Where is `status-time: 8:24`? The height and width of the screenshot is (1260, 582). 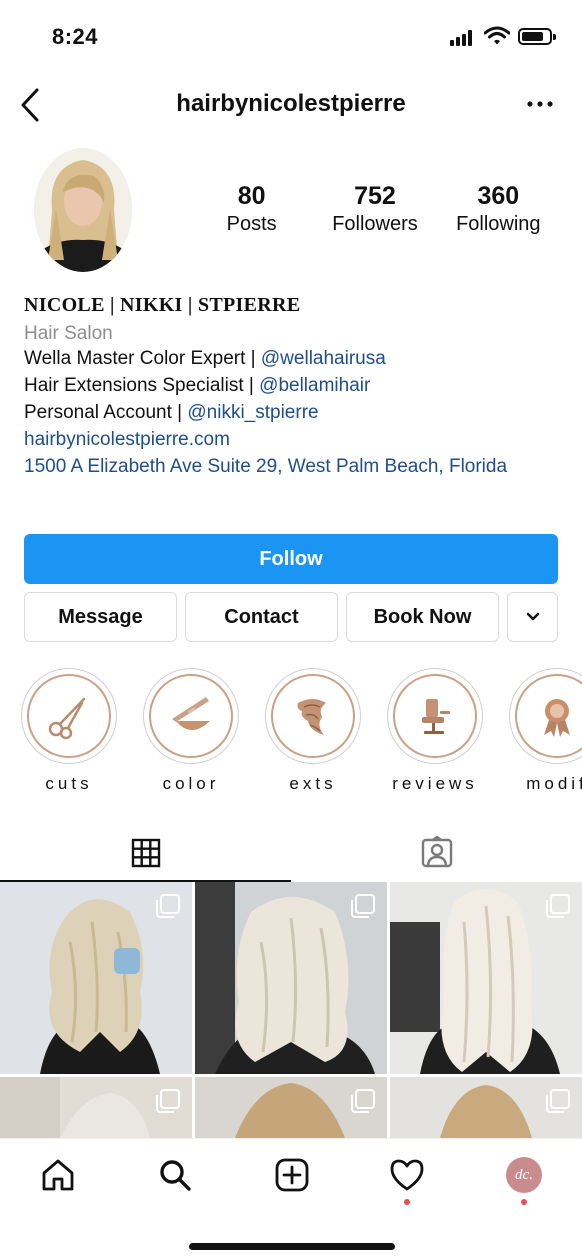
status-time: 8:24 is located at coordinates (75, 36).